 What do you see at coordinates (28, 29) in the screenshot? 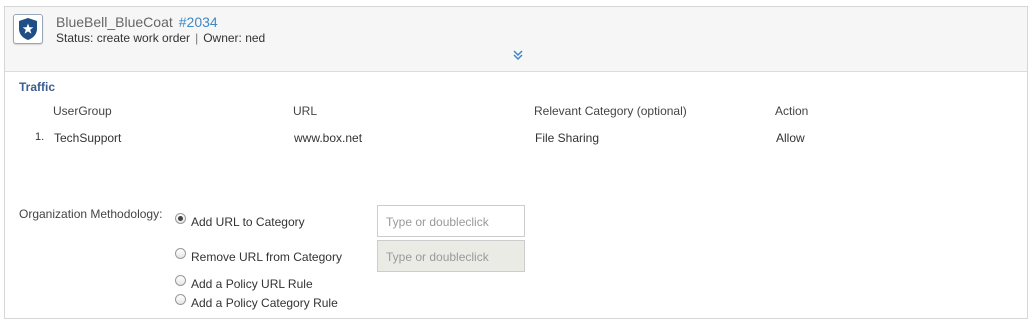
I see `shield-star-icon` at bounding box center [28, 29].